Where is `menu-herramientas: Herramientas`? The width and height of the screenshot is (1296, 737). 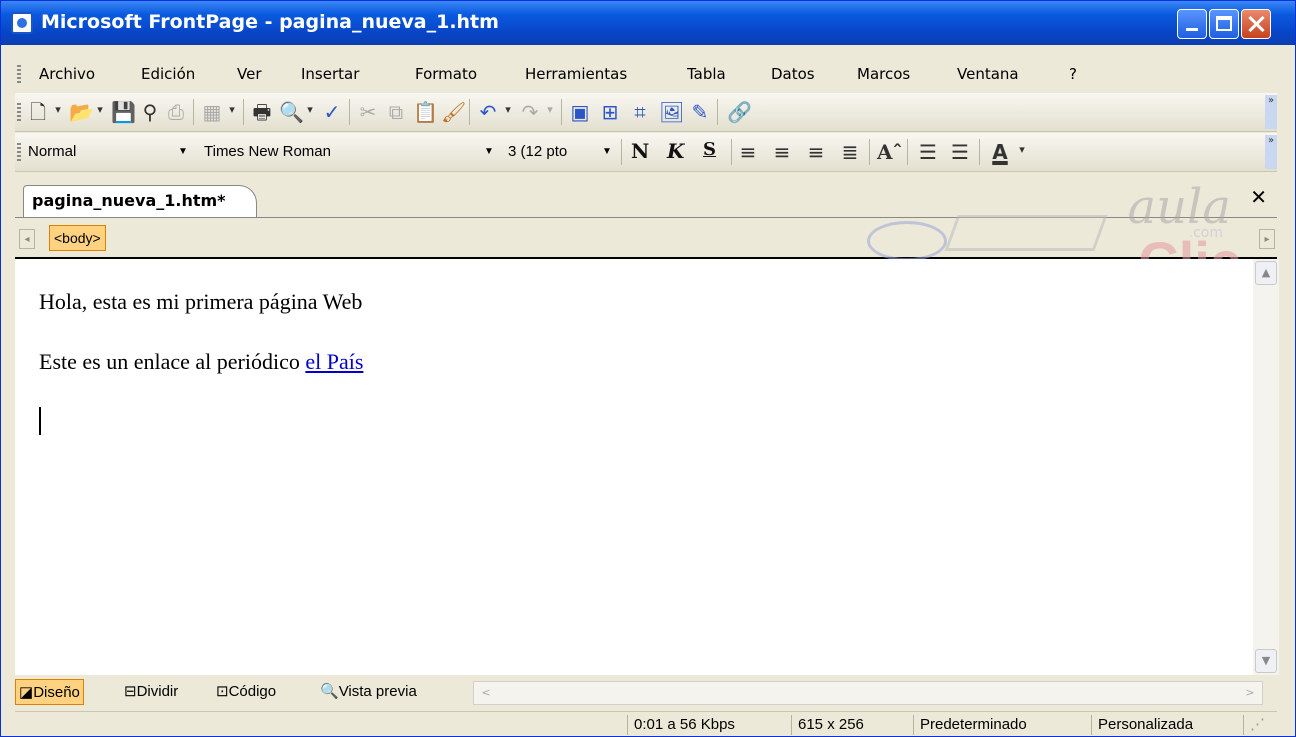 menu-herramientas: Herramientas is located at coordinates (576, 74).